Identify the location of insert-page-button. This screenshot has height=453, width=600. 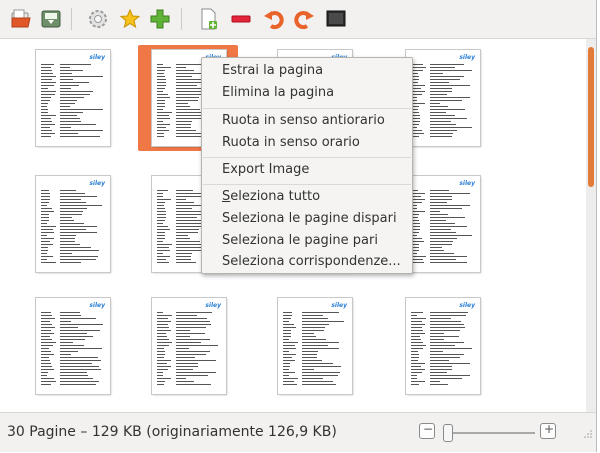
(209, 19).